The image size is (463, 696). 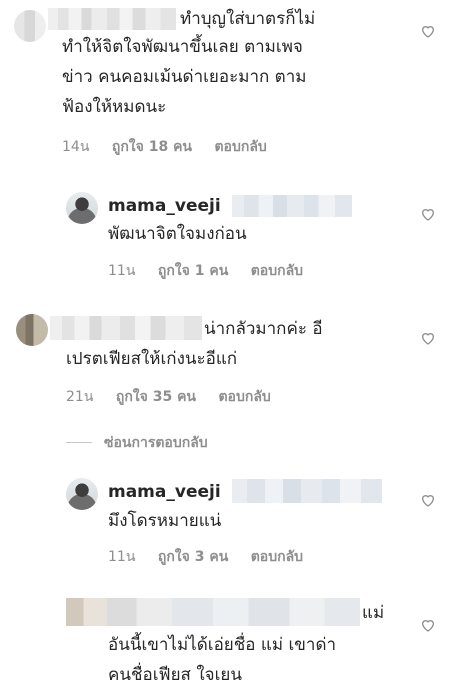 I want to click on comment-meta: 21น ถูกใจ 35 คน ตอบกลับ, so click(x=177, y=397).